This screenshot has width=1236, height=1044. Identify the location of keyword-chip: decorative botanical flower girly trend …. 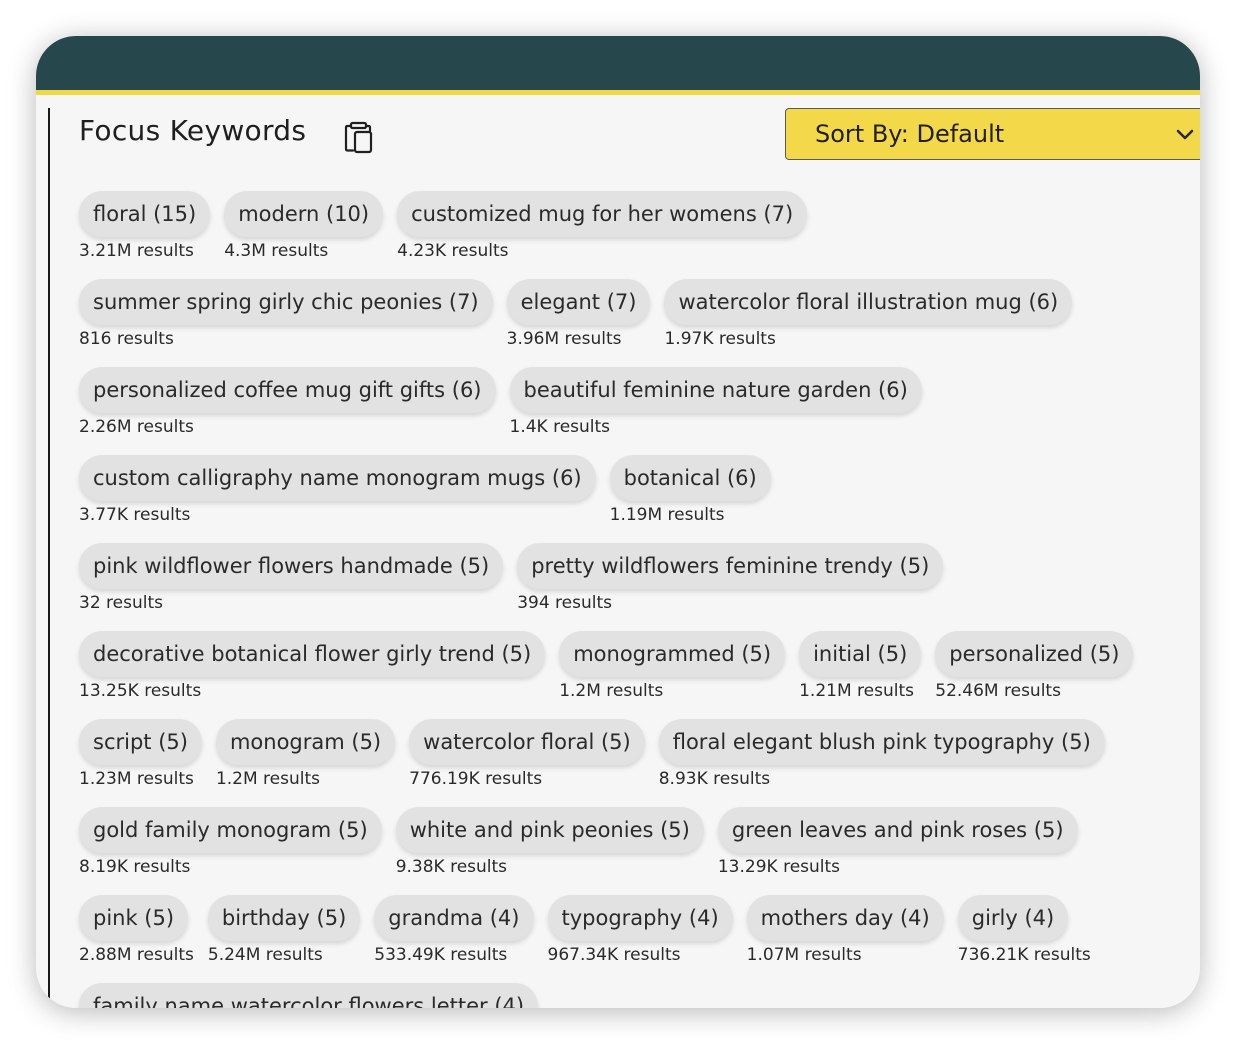
(312, 654).